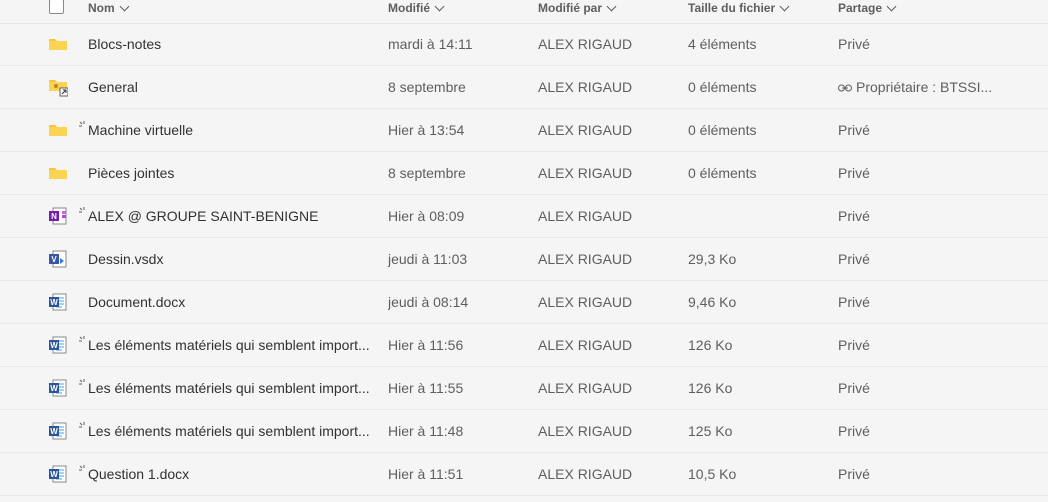 The image size is (1048, 502). Describe the element at coordinates (426, 345) in the screenshot. I see `modified-date: Hier à 11:56` at that location.